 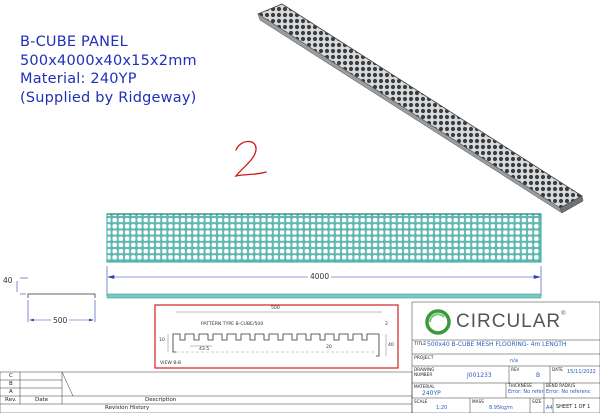 What do you see at coordinates (581, 372) in the screenshot?
I see `date-value: 15/11/2022` at bounding box center [581, 372].